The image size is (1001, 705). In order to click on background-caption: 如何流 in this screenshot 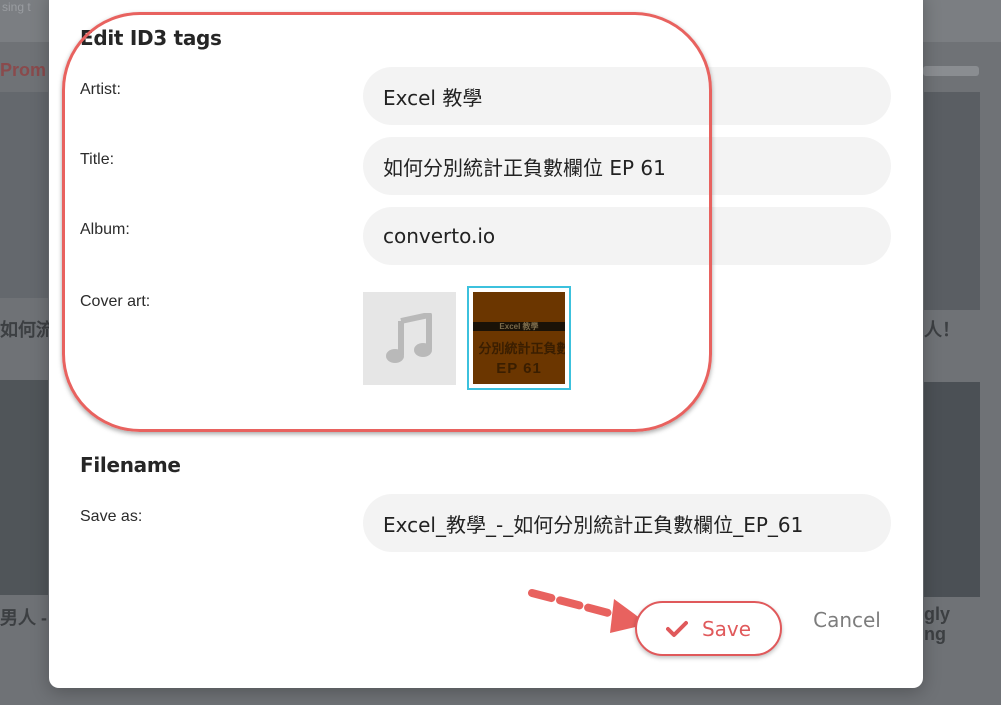, I will do `click(27, 330)`.